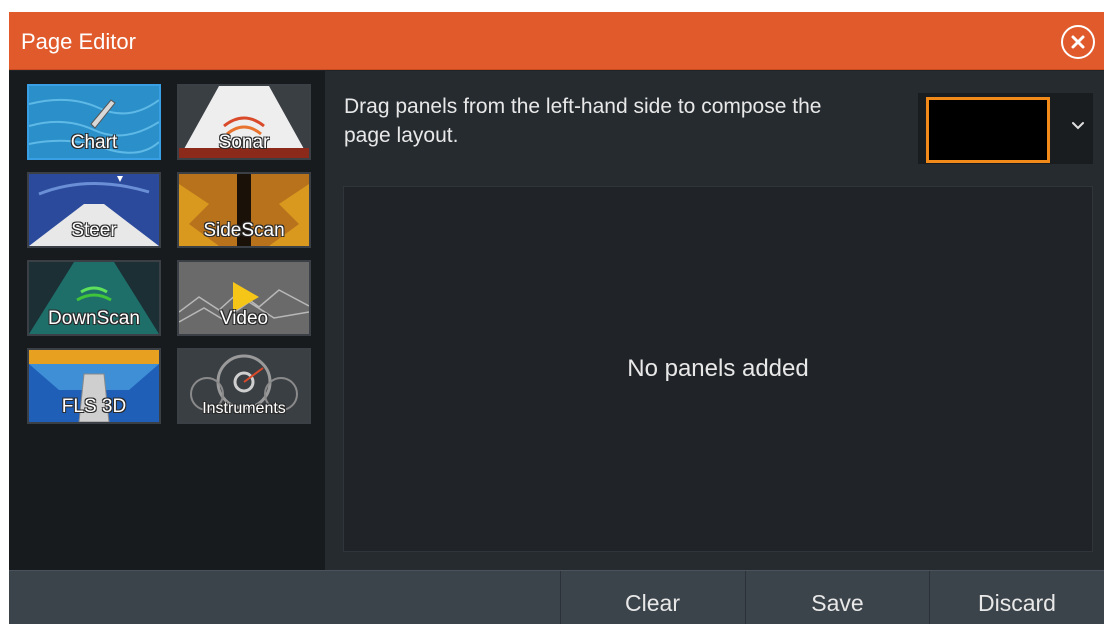 The image size is (1104, 624). What do you see at coordinates (556, 41) in the screenshot?
I see `title-bar: Page Editor` at bounding box center [556, 41].